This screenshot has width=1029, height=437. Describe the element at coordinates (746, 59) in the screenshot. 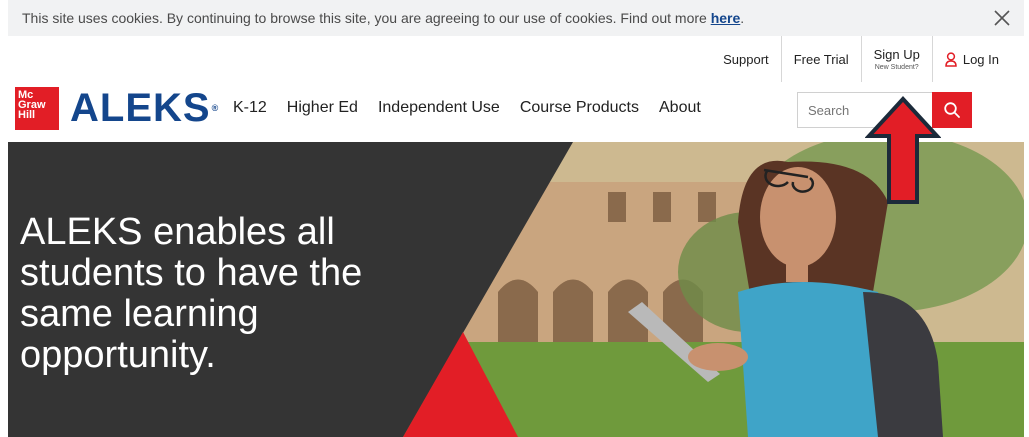

I see `support-link: Support` at that location.